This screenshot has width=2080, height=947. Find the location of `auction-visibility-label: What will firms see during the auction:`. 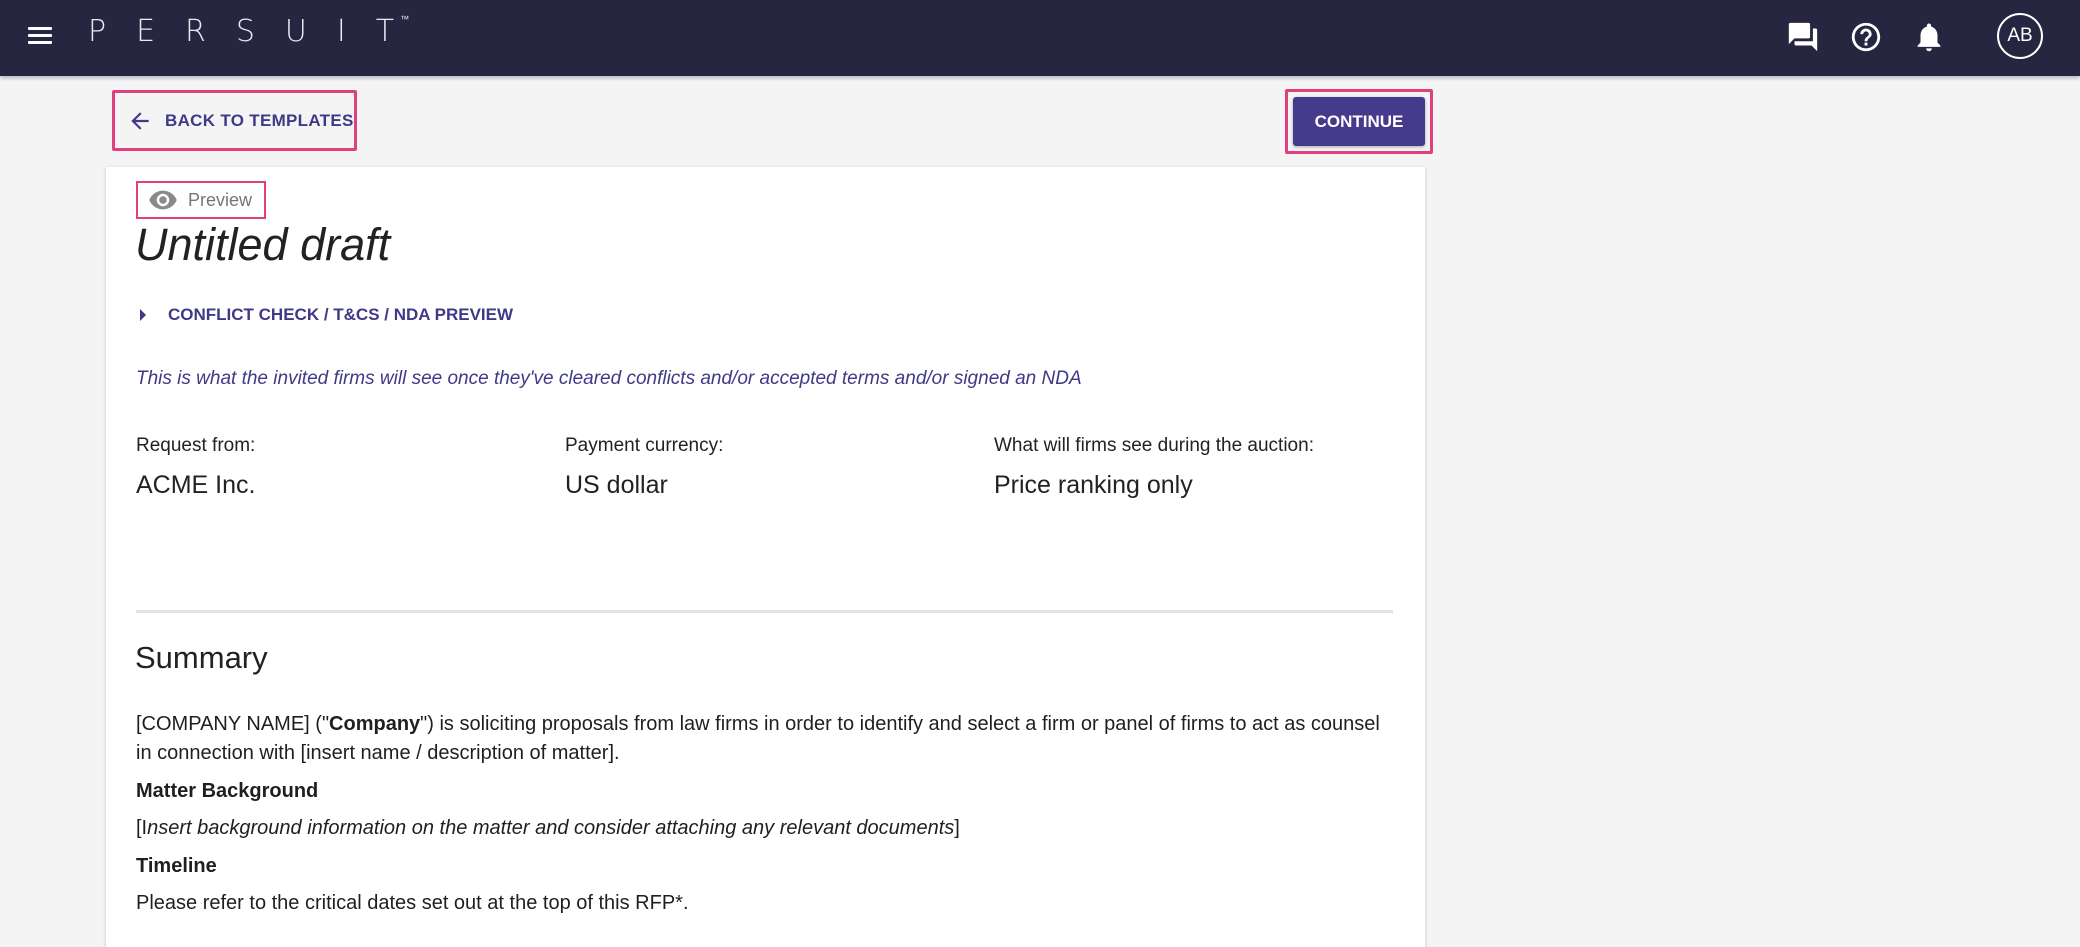

auction-visibility-label: What will firms see during the auction: is located at coordinates (1154, 445).